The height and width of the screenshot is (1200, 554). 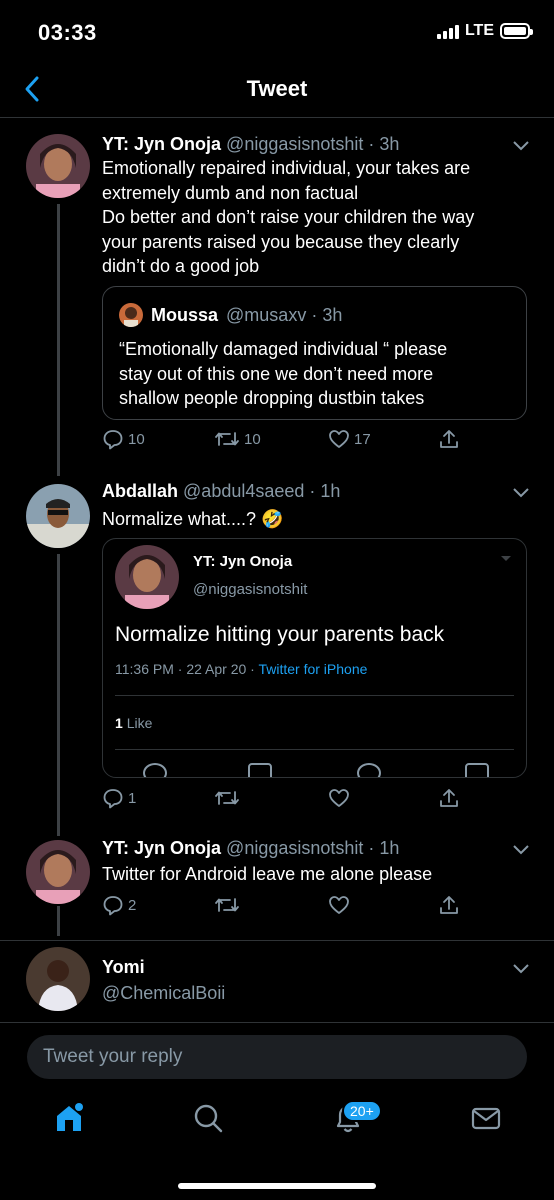 What do you see at coordinates (119, 723) in the screenshot?
I see `embedded-likes-count: 1` at bounding box center [119, 723].